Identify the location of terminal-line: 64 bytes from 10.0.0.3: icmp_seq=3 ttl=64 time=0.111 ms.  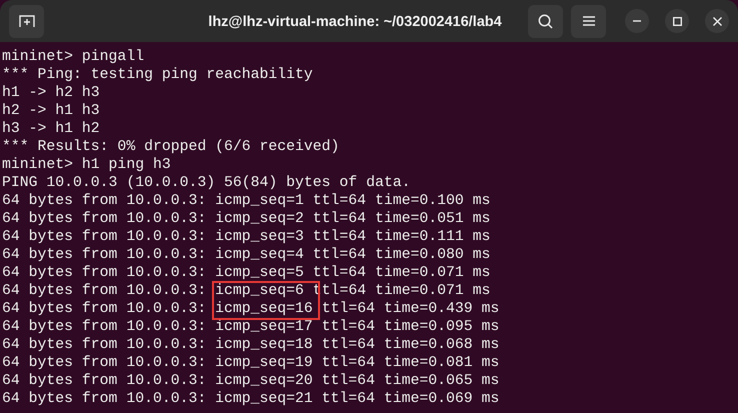
(246, 237).